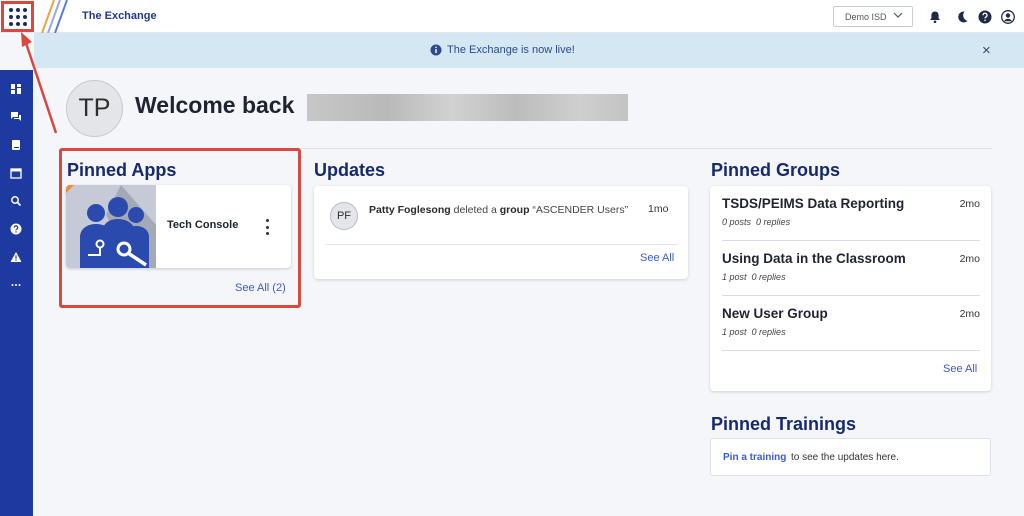  I want to click on district-select-value: Demo ISD, so click(866, 16).